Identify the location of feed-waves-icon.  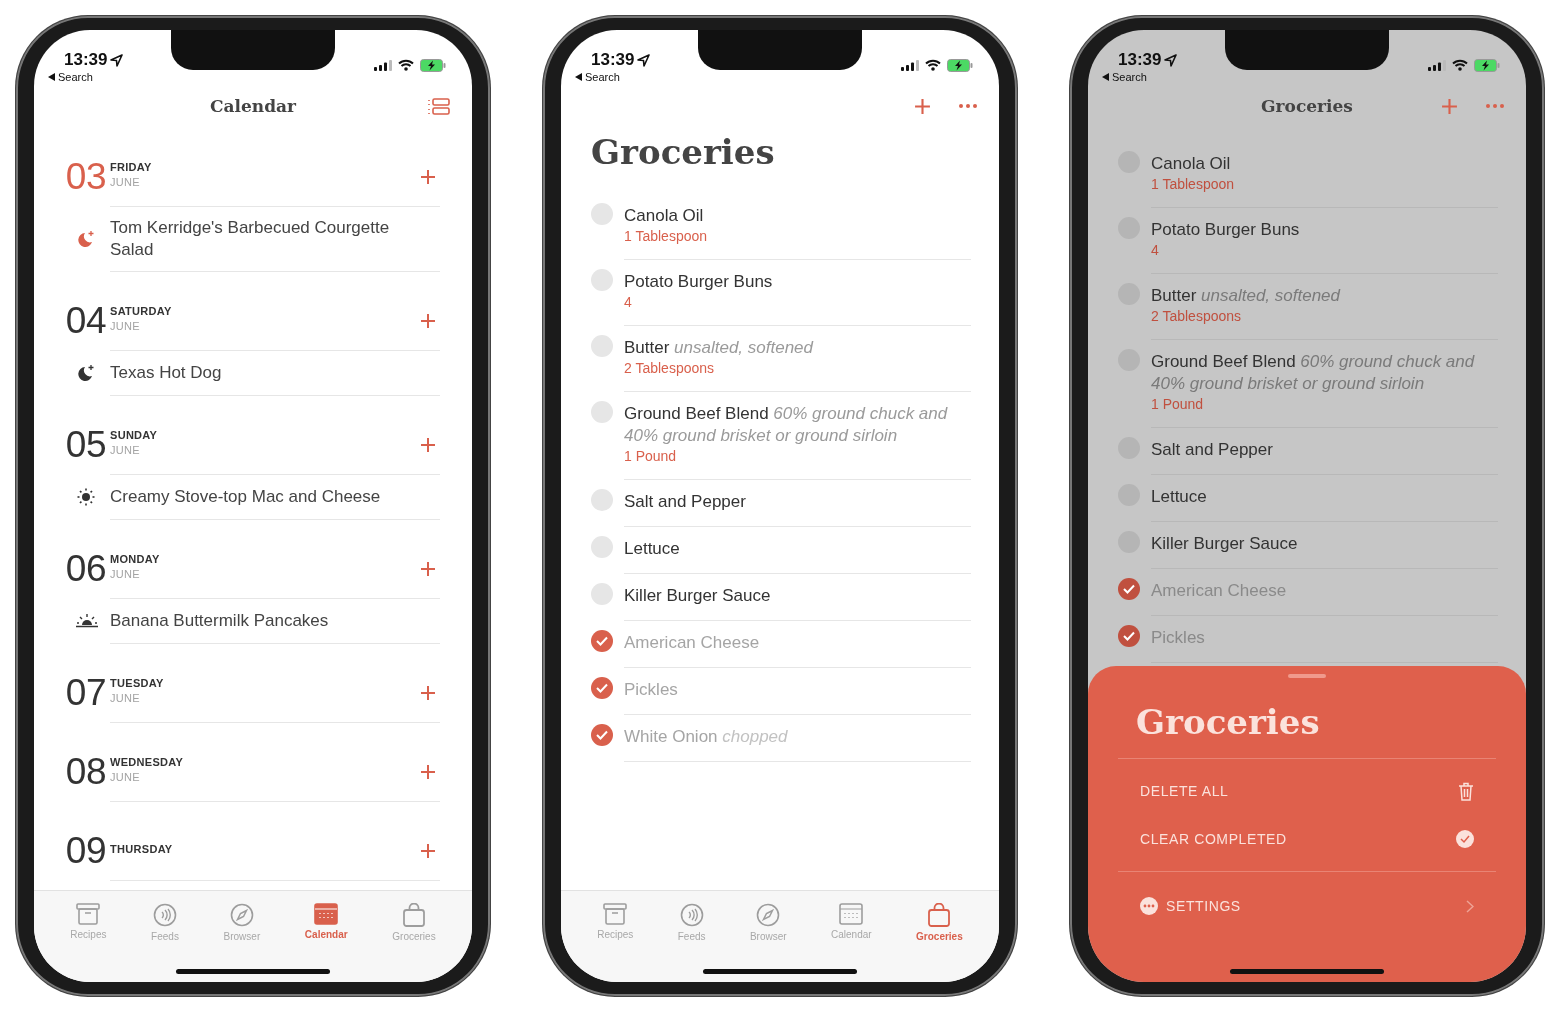
(165, 915).